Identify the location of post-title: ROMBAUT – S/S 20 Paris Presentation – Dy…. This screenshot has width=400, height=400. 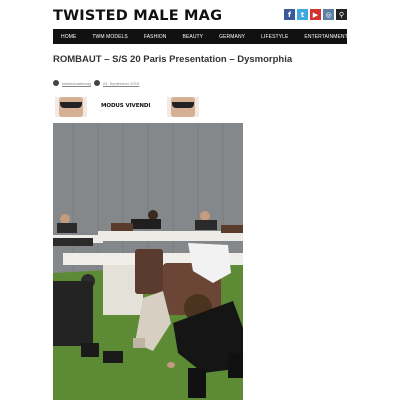
(173, 59).